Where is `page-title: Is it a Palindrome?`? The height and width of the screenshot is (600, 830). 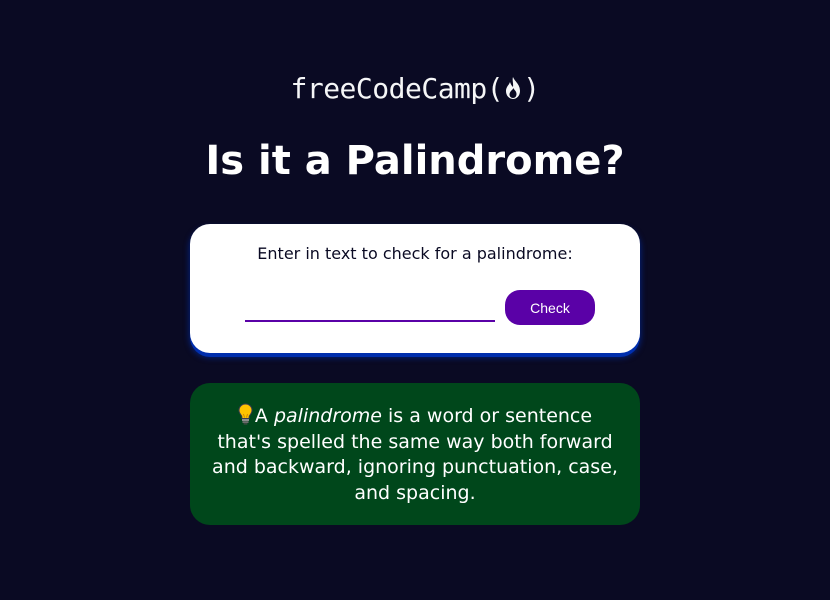 page-title: Is it a Palindrome? is located at coordinates (415, 161).